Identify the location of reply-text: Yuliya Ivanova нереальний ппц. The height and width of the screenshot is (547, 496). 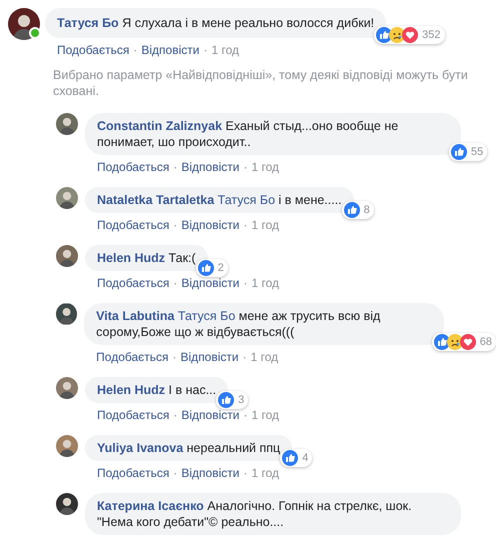
(188, 448).